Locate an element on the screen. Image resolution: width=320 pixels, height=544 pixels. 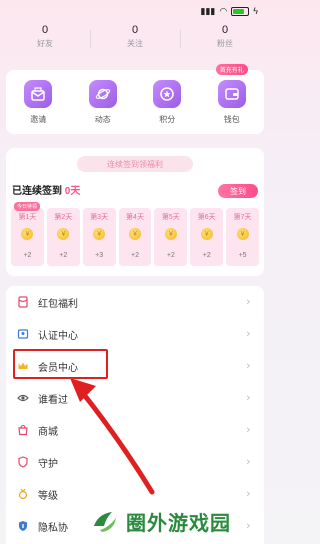
wallet-icon is located at coordinates (231, 94).